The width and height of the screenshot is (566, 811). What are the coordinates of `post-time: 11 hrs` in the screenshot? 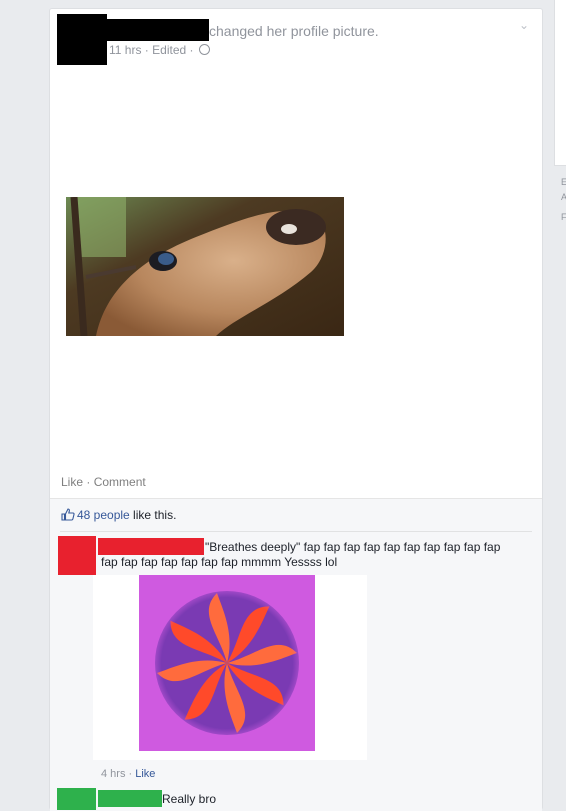 It's located at (125, 50).